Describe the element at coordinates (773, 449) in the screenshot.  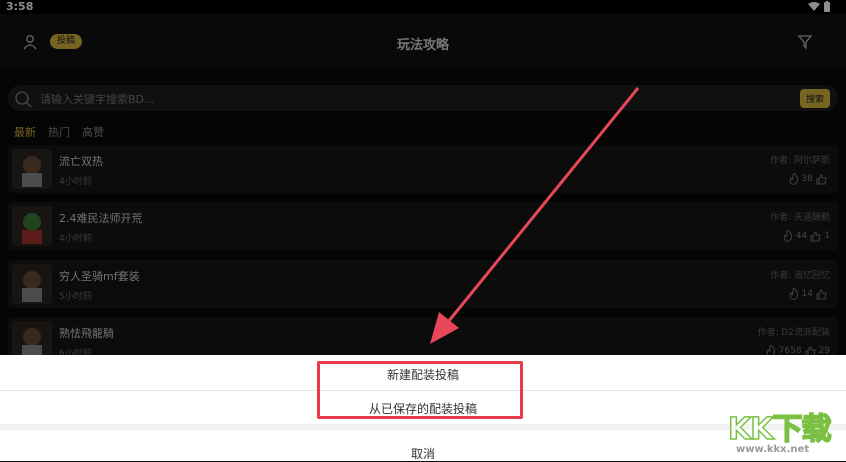
I see `watermark-site: www.kkx.net` at that location.